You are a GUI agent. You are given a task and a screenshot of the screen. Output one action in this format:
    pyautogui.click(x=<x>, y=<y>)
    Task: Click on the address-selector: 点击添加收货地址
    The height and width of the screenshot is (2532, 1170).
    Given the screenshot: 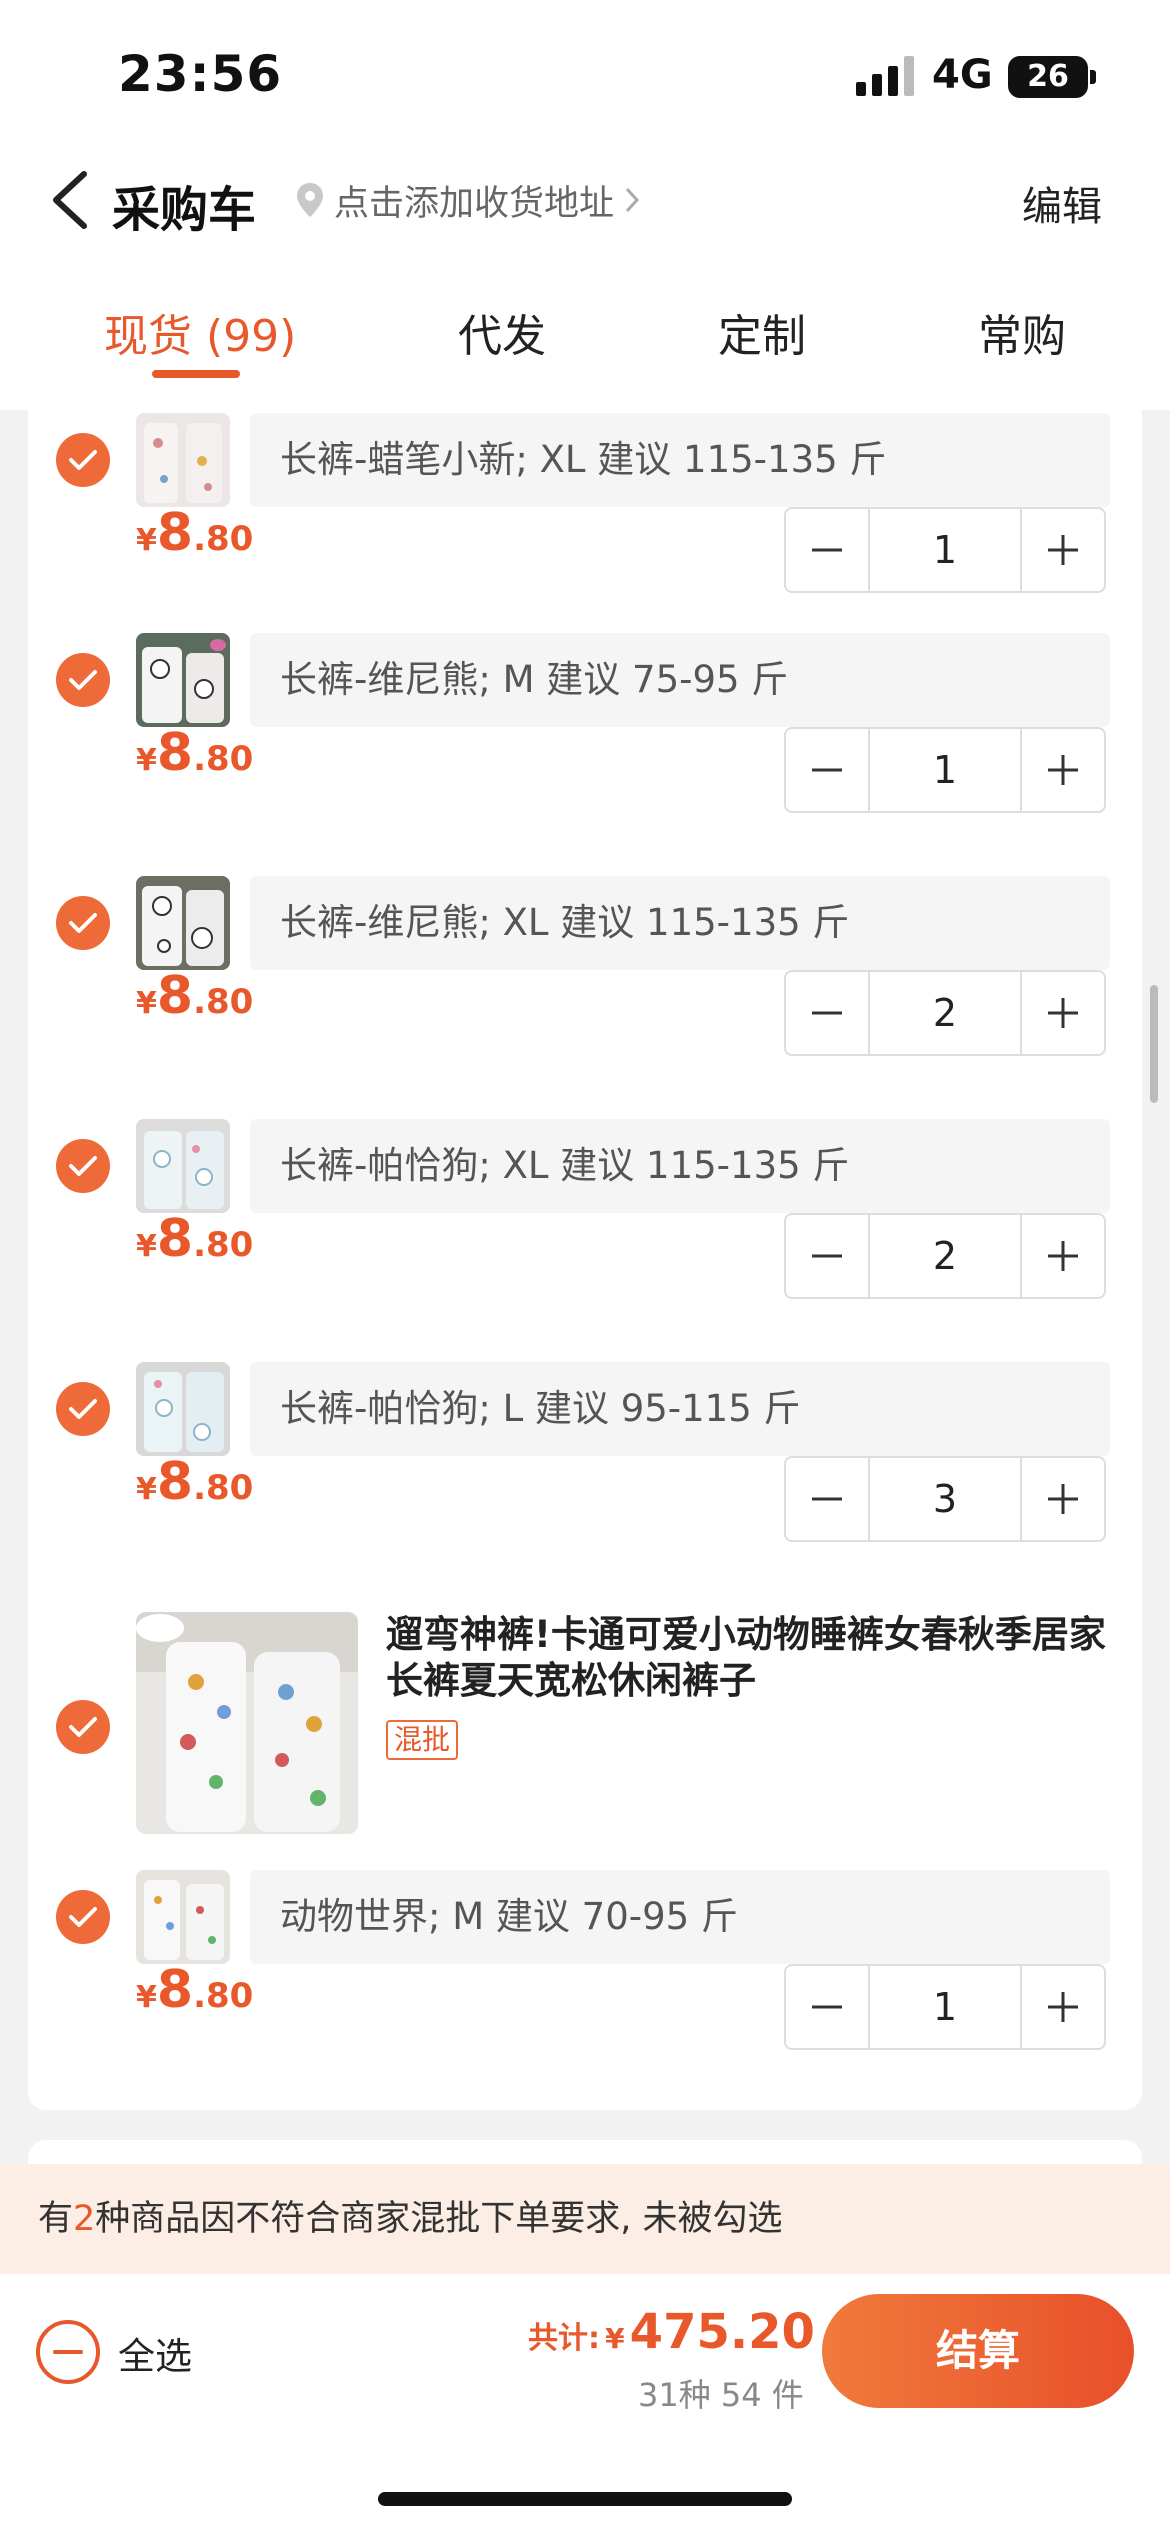 What is the action you would take?
    pyautogui.click(x=473, y=202)
    